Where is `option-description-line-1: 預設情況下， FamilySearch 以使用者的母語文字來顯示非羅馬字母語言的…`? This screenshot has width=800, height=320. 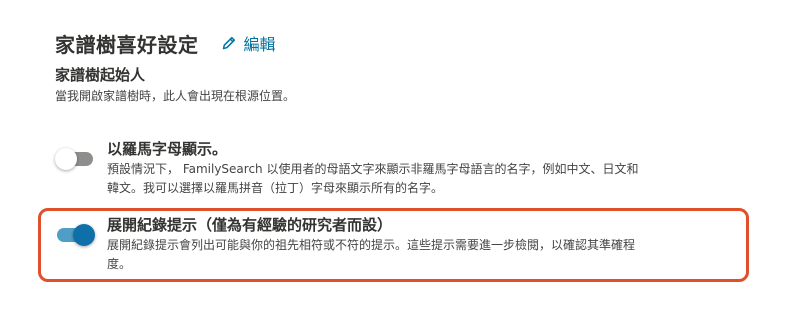
option-description-line-1: 預設情況下， FamilySearch 以使用者的母語文字來顯示非羅馬字母語言的… is located at coordinates (373, 169).